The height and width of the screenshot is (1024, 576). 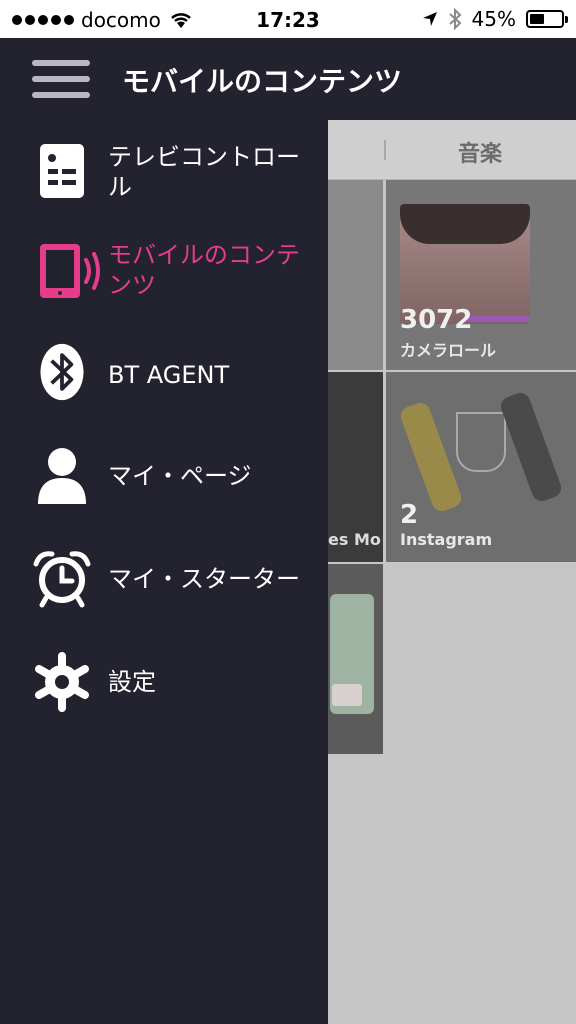 I want to click on location-arrow-icon, so click(x=429, y=19).